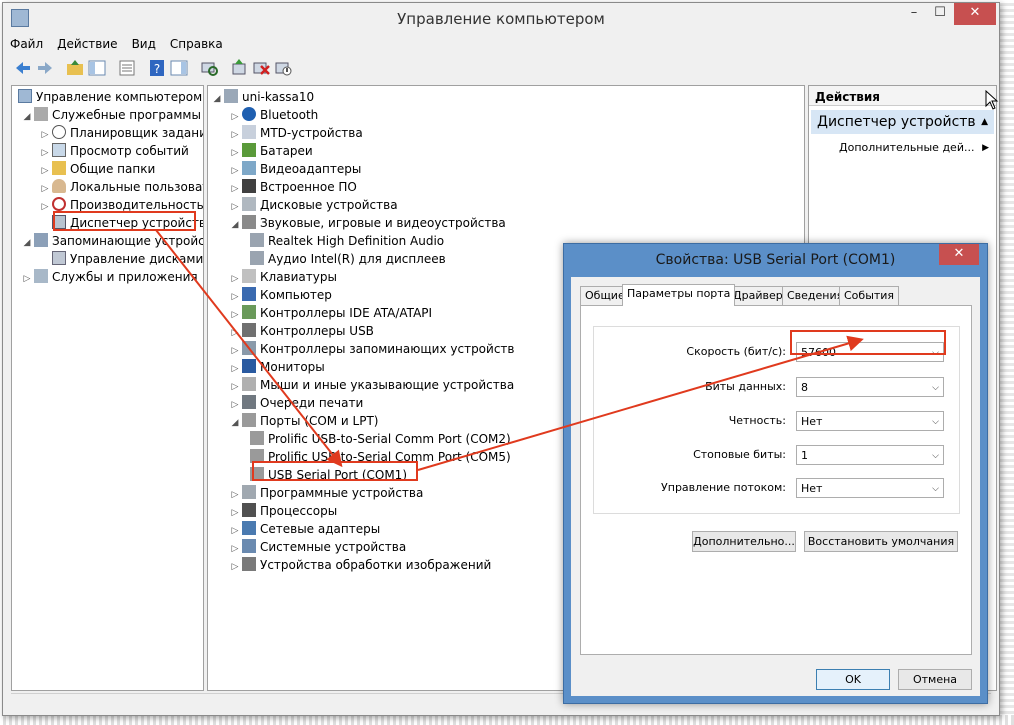  I want to click on imaging-device-icon, so click(249, 564).